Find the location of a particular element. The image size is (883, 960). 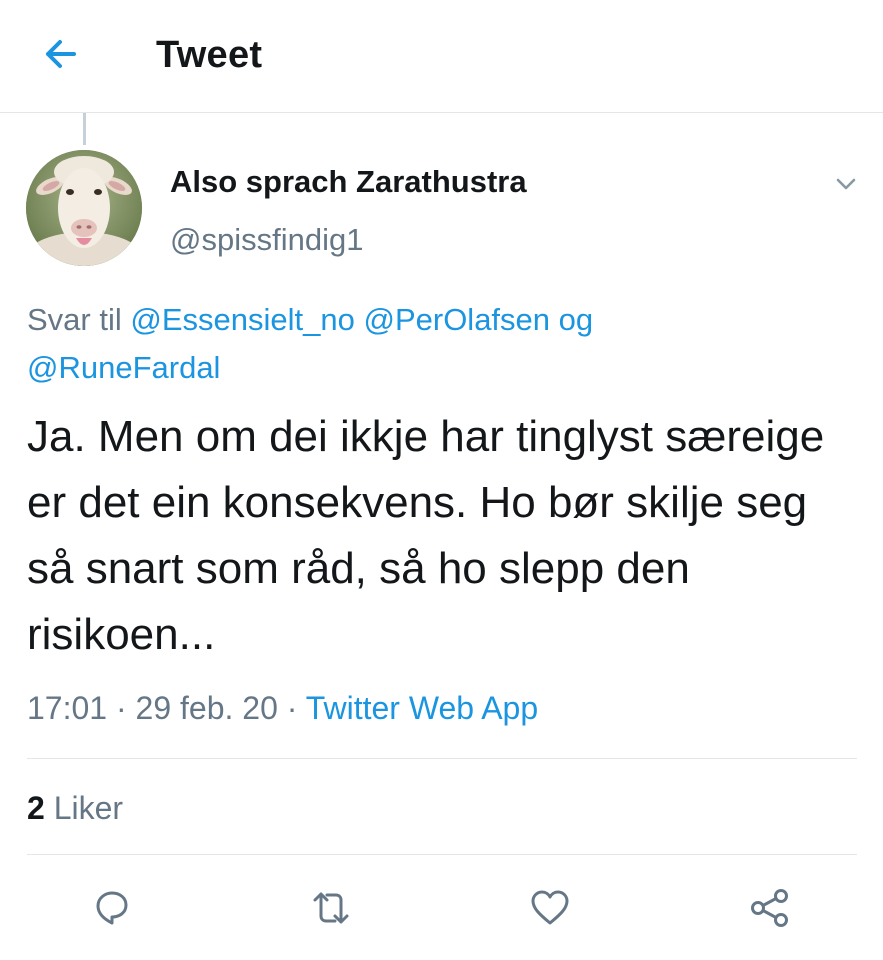

author-name: Also sprach Zarathustra is located at coordinates (348, 182).